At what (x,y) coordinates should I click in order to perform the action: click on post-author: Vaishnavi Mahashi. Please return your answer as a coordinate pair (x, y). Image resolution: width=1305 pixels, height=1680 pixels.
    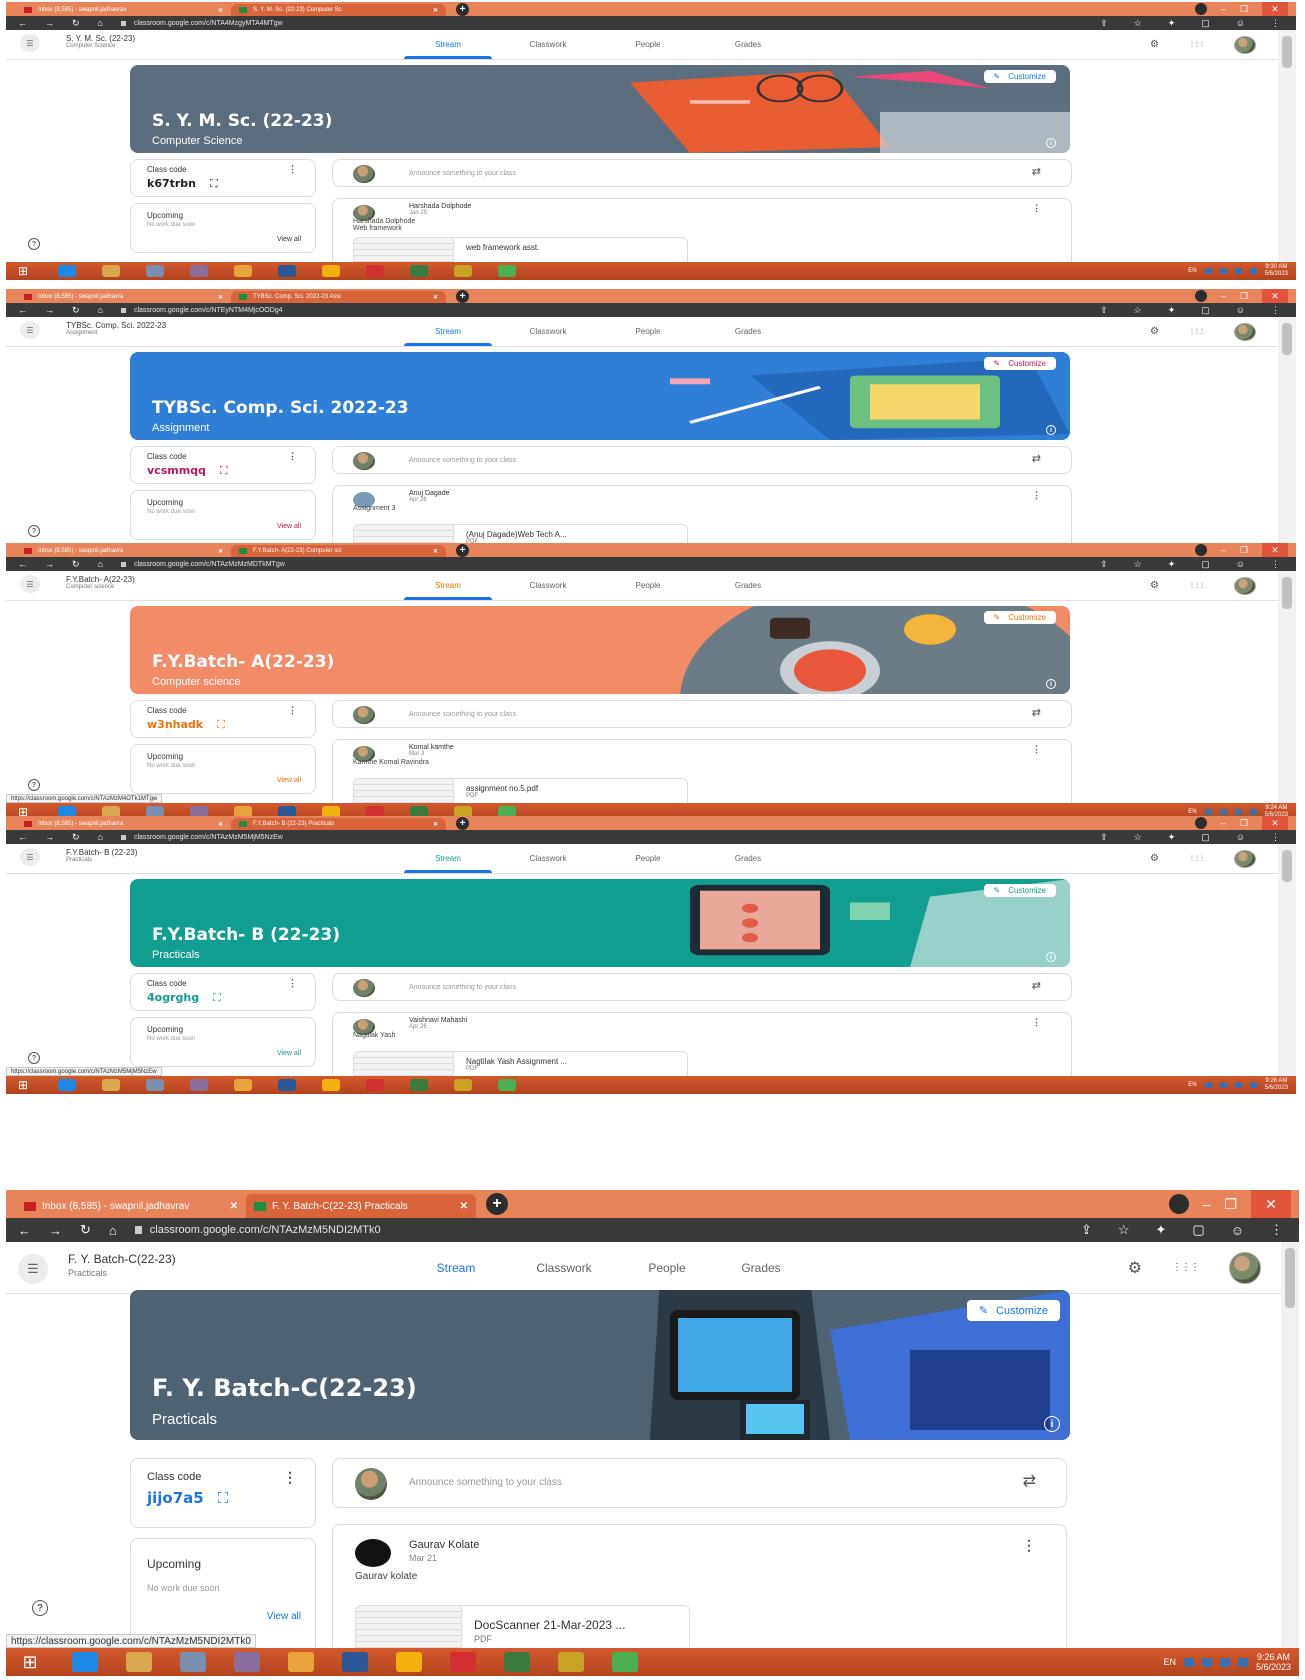
    Looking at the image, I should click on (438, 1020).